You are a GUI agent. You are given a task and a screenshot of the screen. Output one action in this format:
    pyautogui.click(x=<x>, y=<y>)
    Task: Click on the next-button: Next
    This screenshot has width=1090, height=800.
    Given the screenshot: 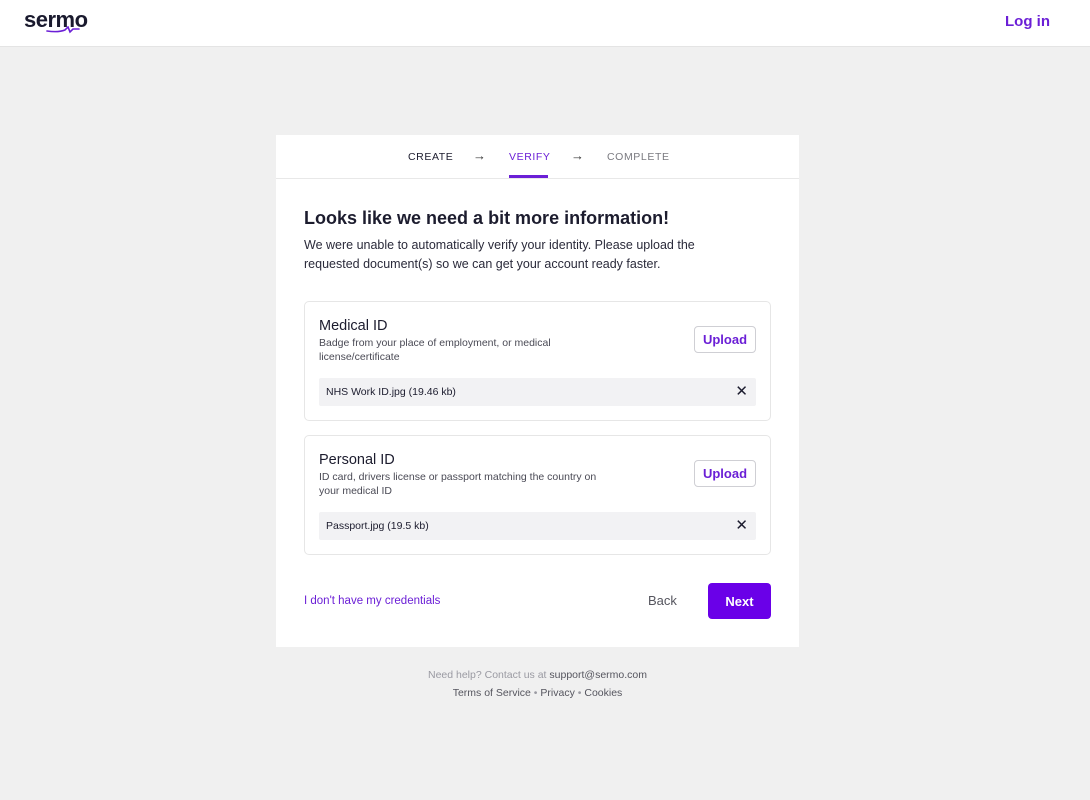 What is the action you would take?
    pyautogui.click(x=739, y=601)
    